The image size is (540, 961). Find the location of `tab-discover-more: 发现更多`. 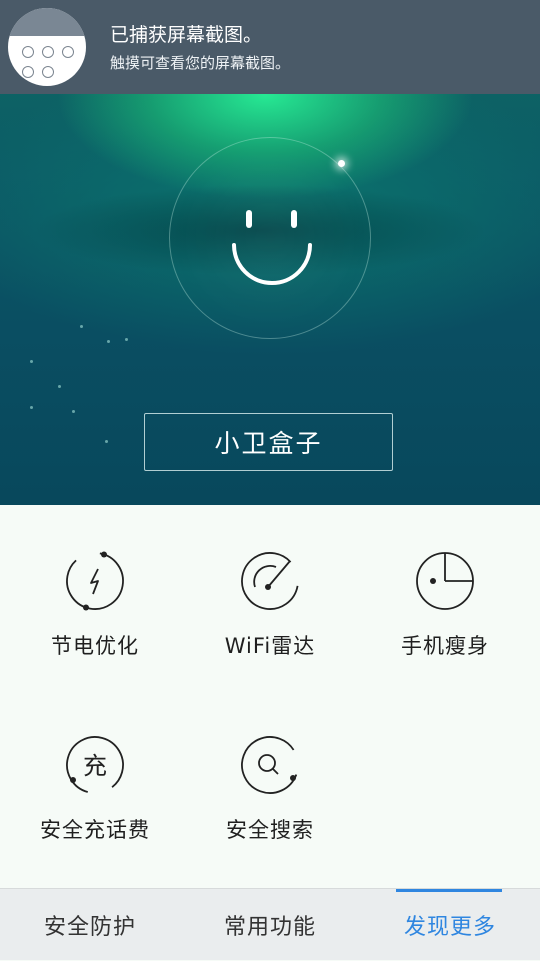

tab-discover-more: 发现更多 is located at coordinates (450, 925).